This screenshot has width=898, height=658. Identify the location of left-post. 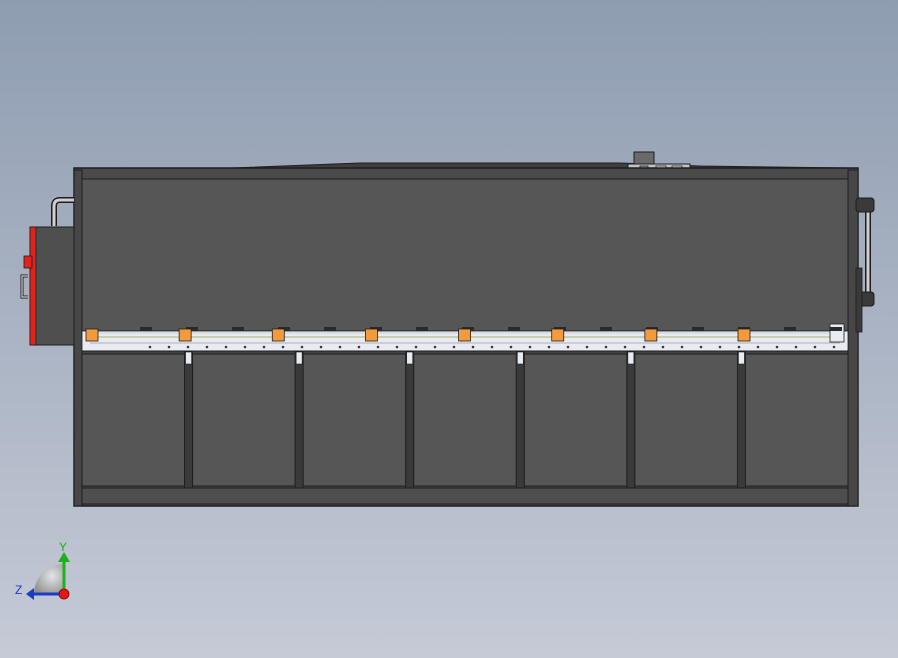
(78, 338).